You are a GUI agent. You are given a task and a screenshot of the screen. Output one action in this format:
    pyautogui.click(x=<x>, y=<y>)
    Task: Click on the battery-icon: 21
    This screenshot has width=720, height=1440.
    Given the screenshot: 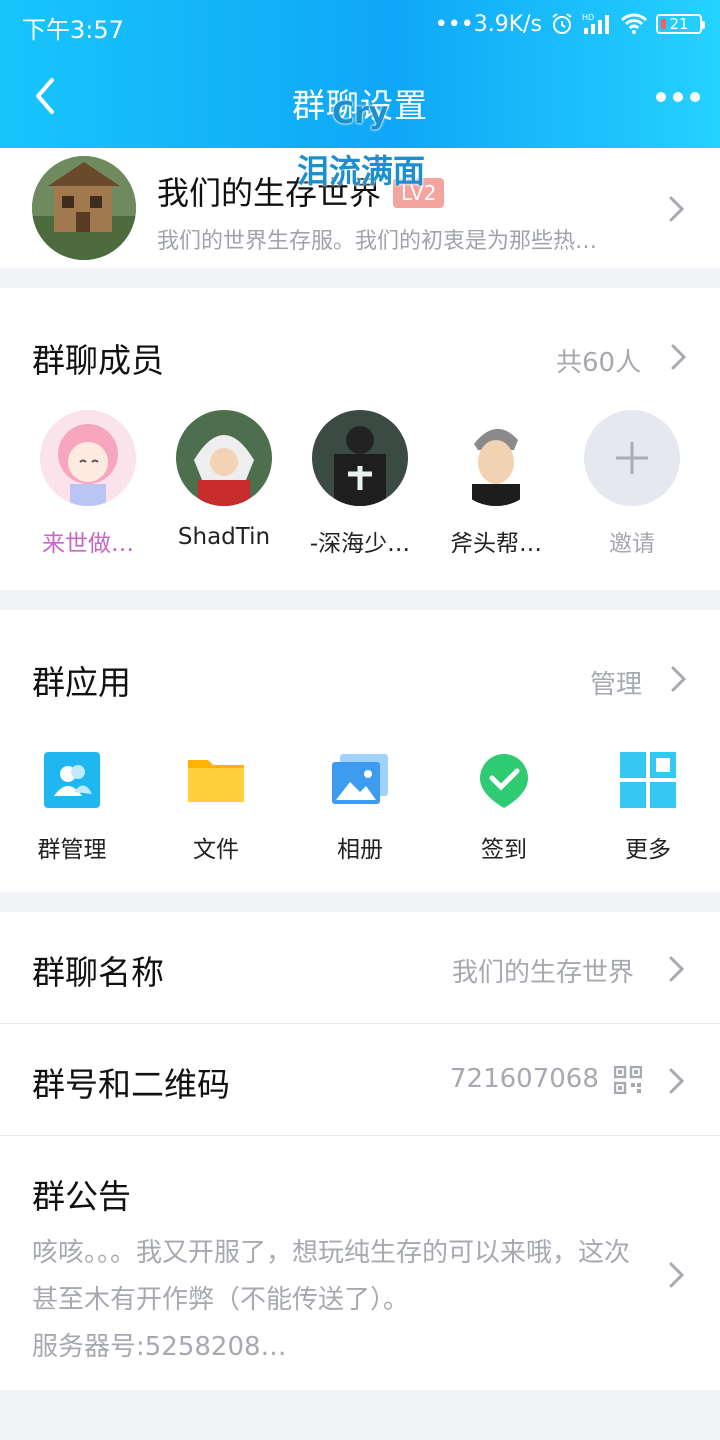 What is the action you would take?
    pyautogui.click(x=680, y=24)
    